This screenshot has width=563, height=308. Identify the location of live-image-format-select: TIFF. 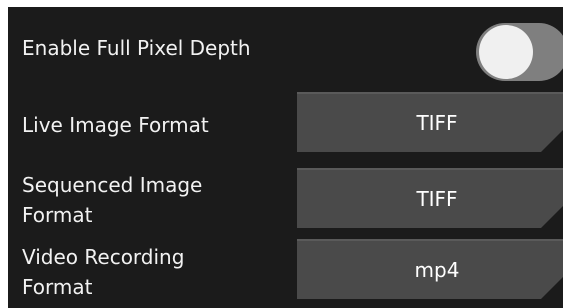
(430, 122).